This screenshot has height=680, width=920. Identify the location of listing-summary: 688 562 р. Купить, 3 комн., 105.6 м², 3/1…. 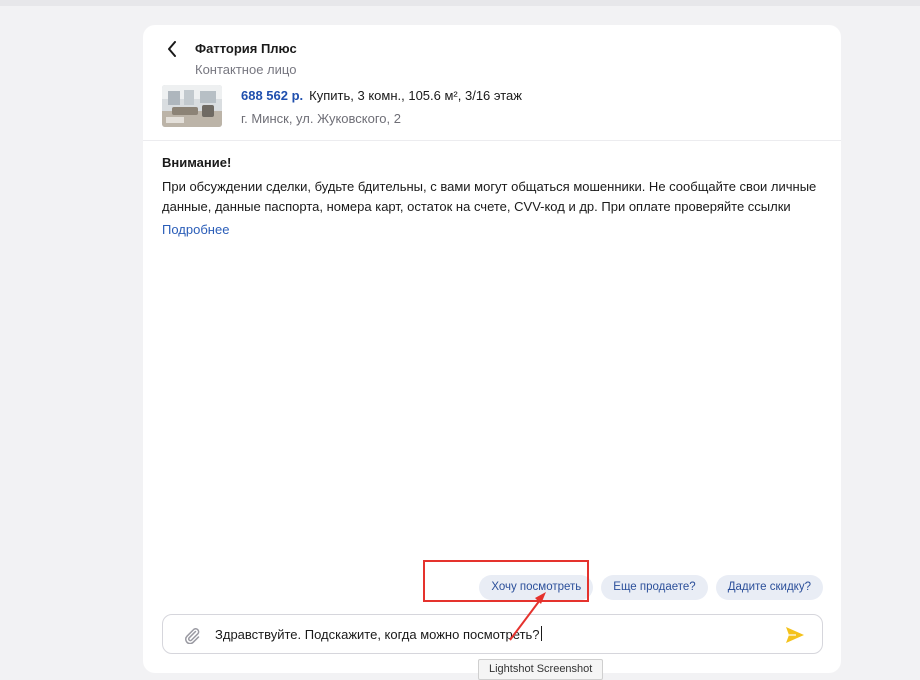
(381, 95).